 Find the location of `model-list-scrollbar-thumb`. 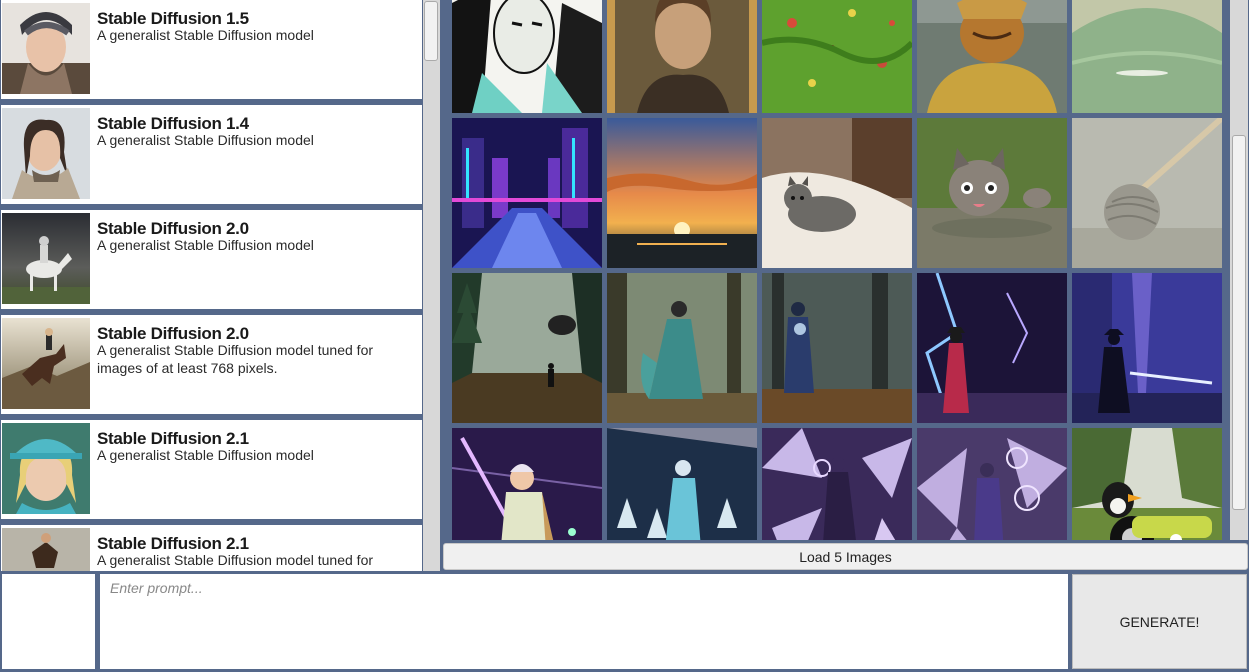

model-list-scrollbar-thumb is located at coordinates (431, 31).